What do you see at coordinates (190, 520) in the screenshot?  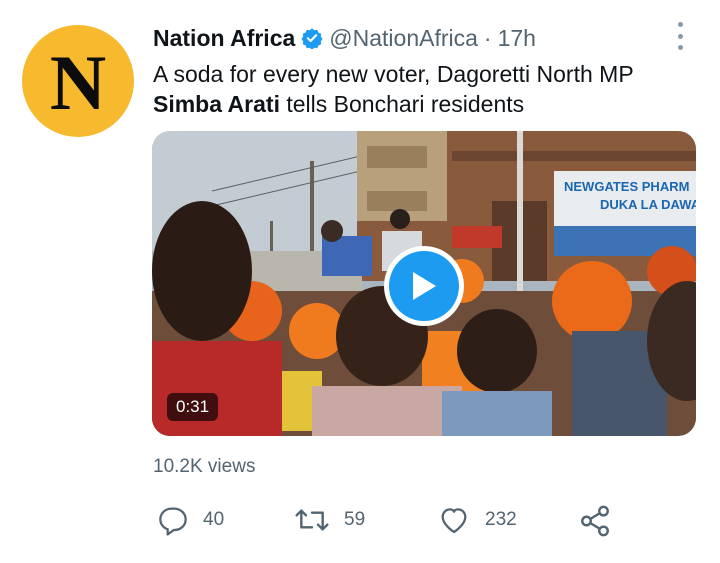 I see `reply-button: 40` at bounding box center [190, 520].